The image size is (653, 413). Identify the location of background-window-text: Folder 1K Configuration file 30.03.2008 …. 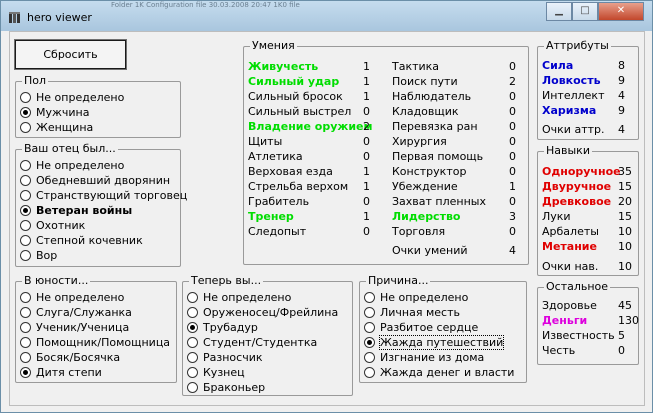
(205, 5).